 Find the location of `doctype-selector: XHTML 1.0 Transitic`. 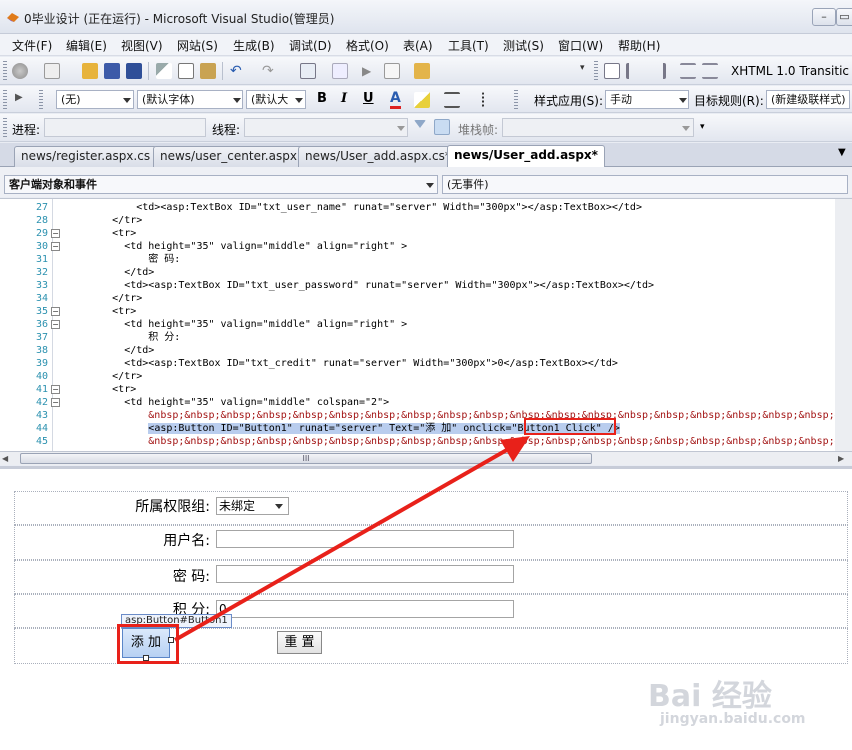

doctype-selector: XHTML 1.0 Transitic is located at coordinates (790, 71).